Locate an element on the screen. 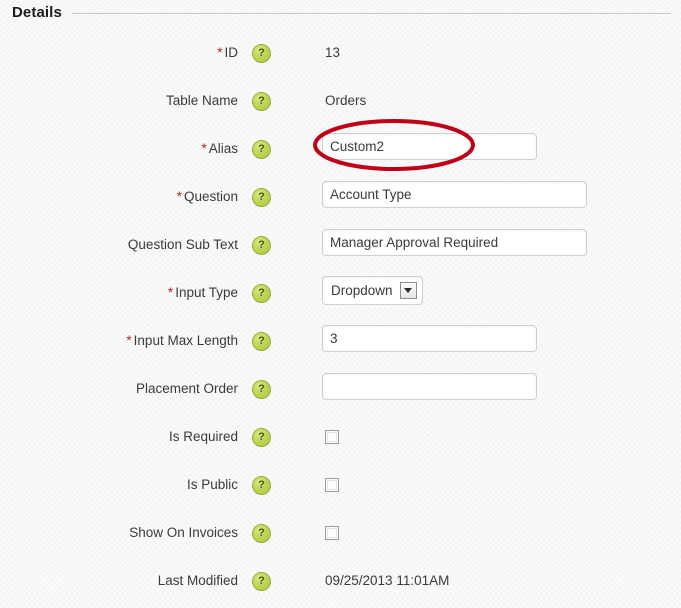 This screenshot has height=608, width=681. field-label-text: Input Max Length is located at coordinates (185, 340).